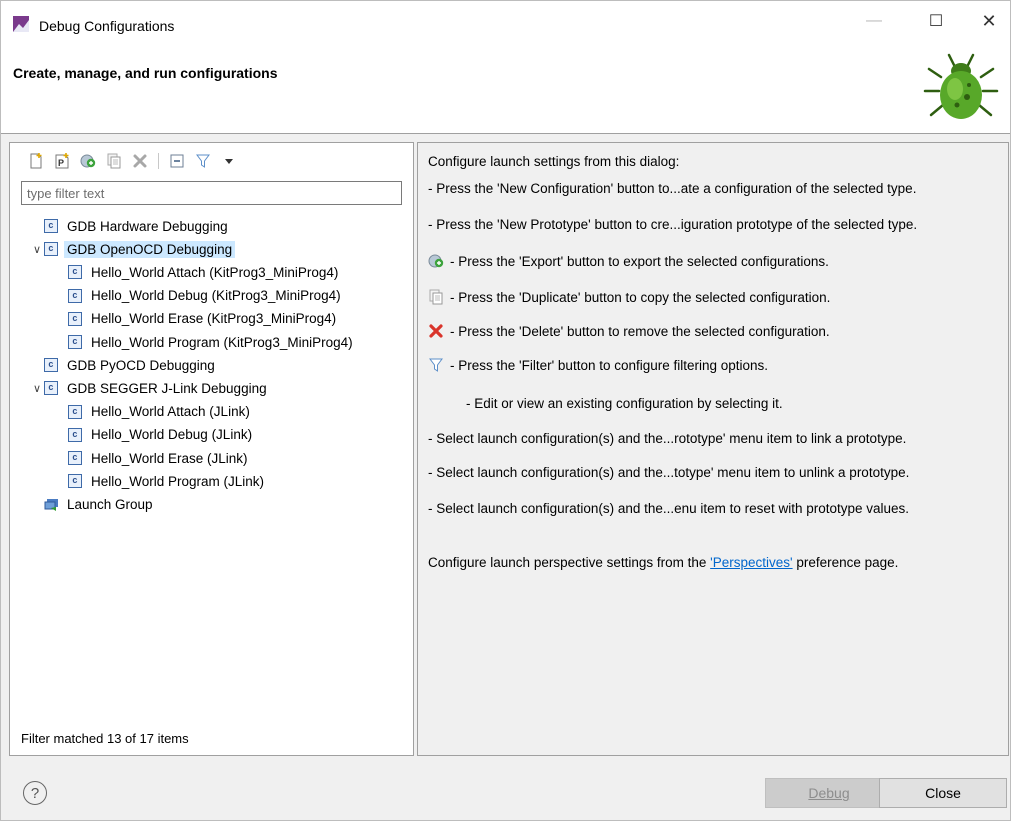  I want to click on toolbar-separator, so click(158, 161).